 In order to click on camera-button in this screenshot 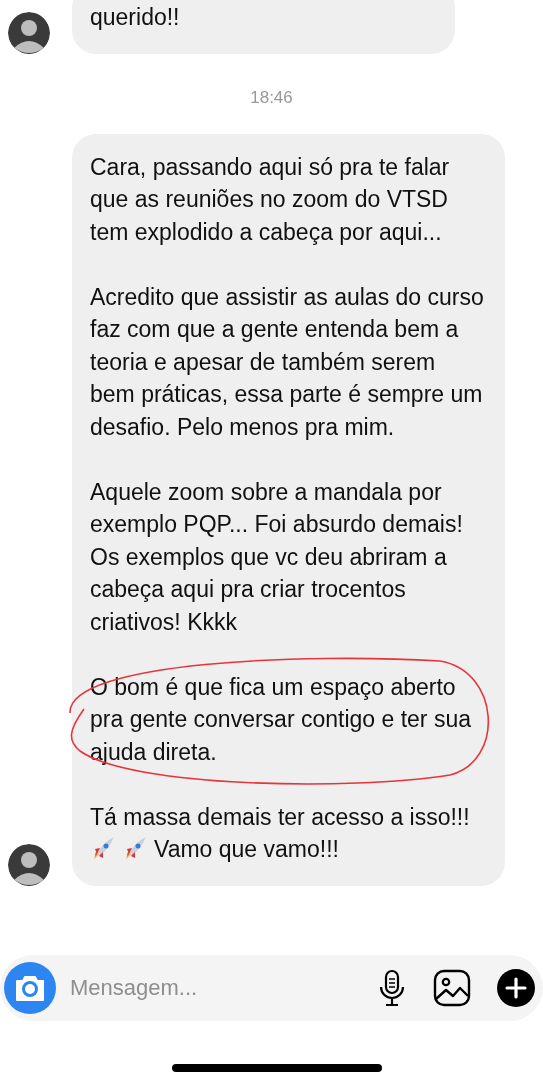, I will do `click(30, 988)`.